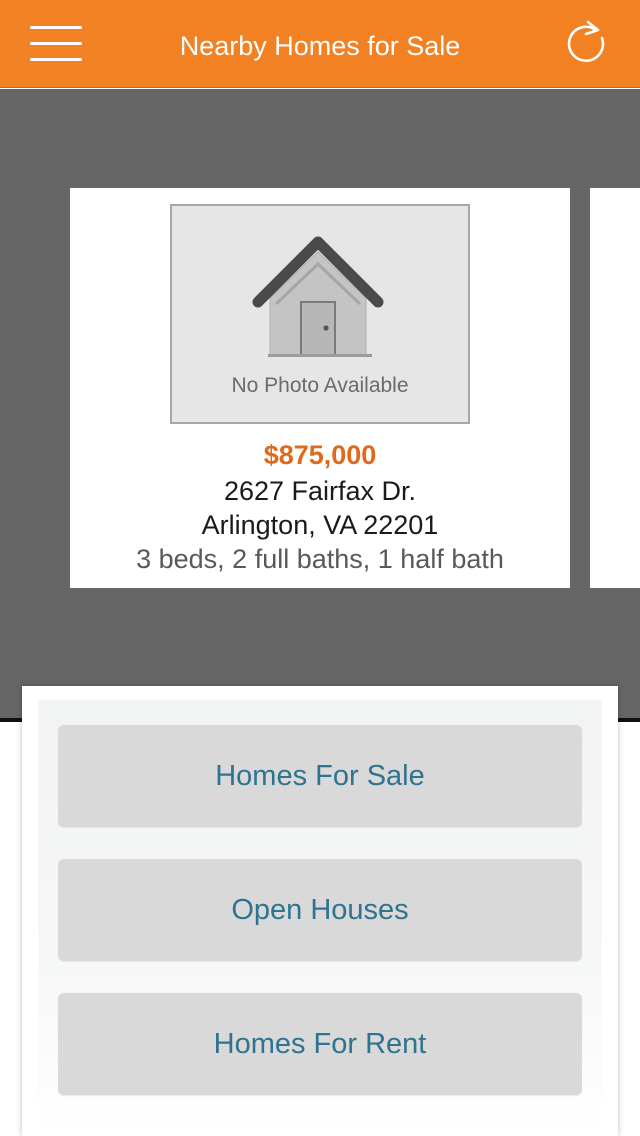 Image resolution: width=640 pixels, height=1136 pixels. I want to click on next-listing-card, so click(615, 388).